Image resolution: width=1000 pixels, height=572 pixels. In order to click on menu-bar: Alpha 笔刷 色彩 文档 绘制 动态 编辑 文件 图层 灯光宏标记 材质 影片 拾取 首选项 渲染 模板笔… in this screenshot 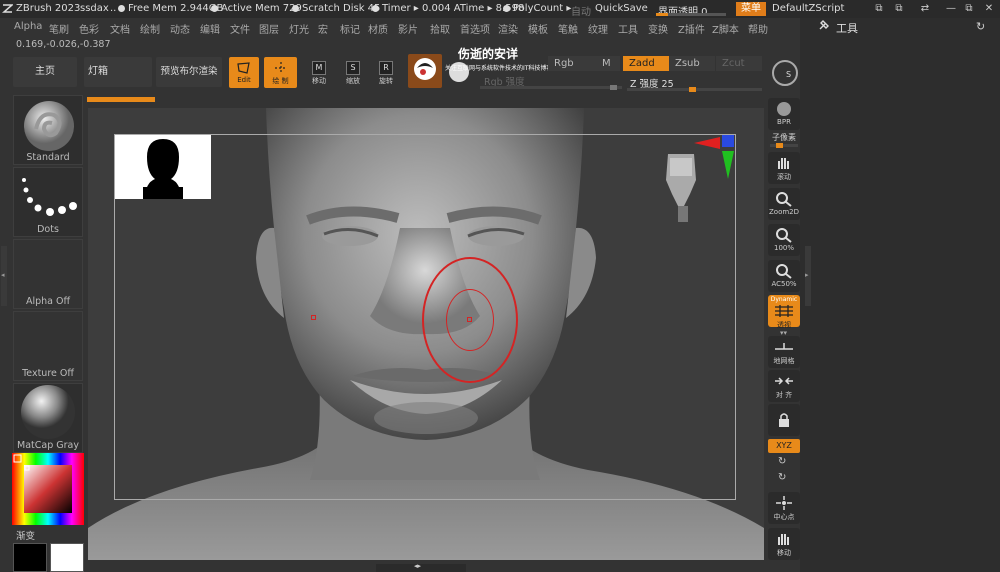, I will do `click(400, 27)`.